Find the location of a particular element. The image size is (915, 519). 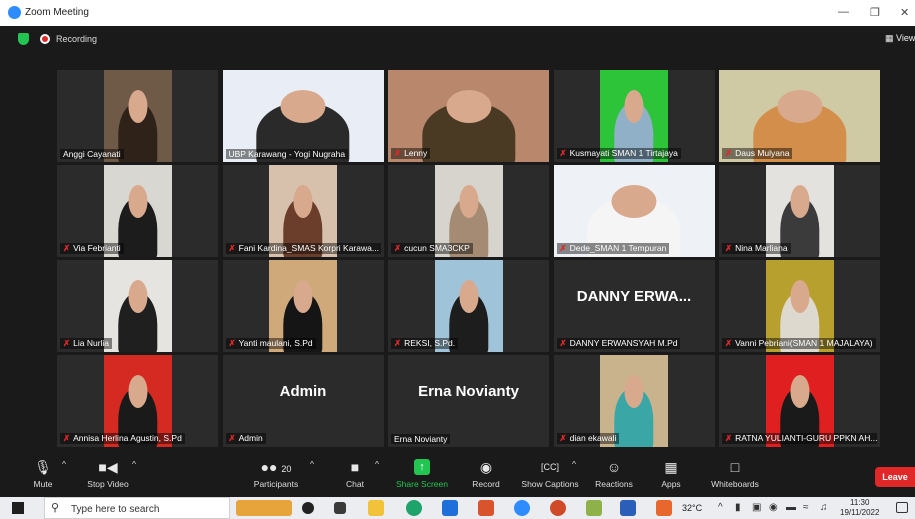

participant-tile: Admin ✗ Admin is located at coordinates (303, 401).